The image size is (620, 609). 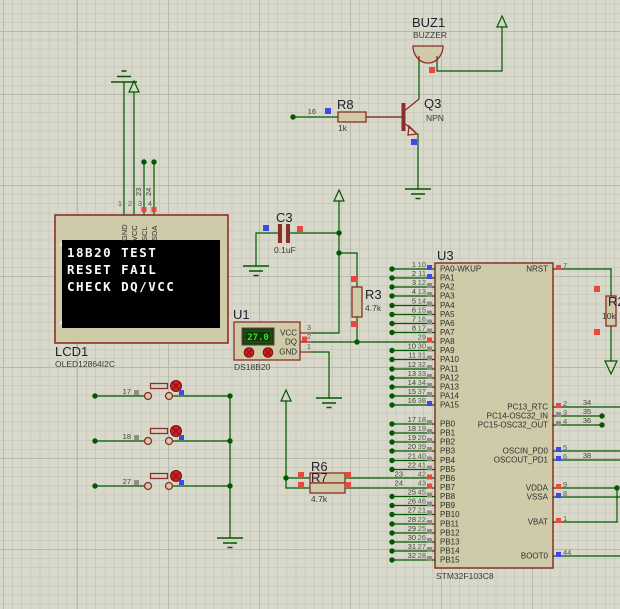 I want to click on u3-pin-name: PB4, so click(x=448, y=460).